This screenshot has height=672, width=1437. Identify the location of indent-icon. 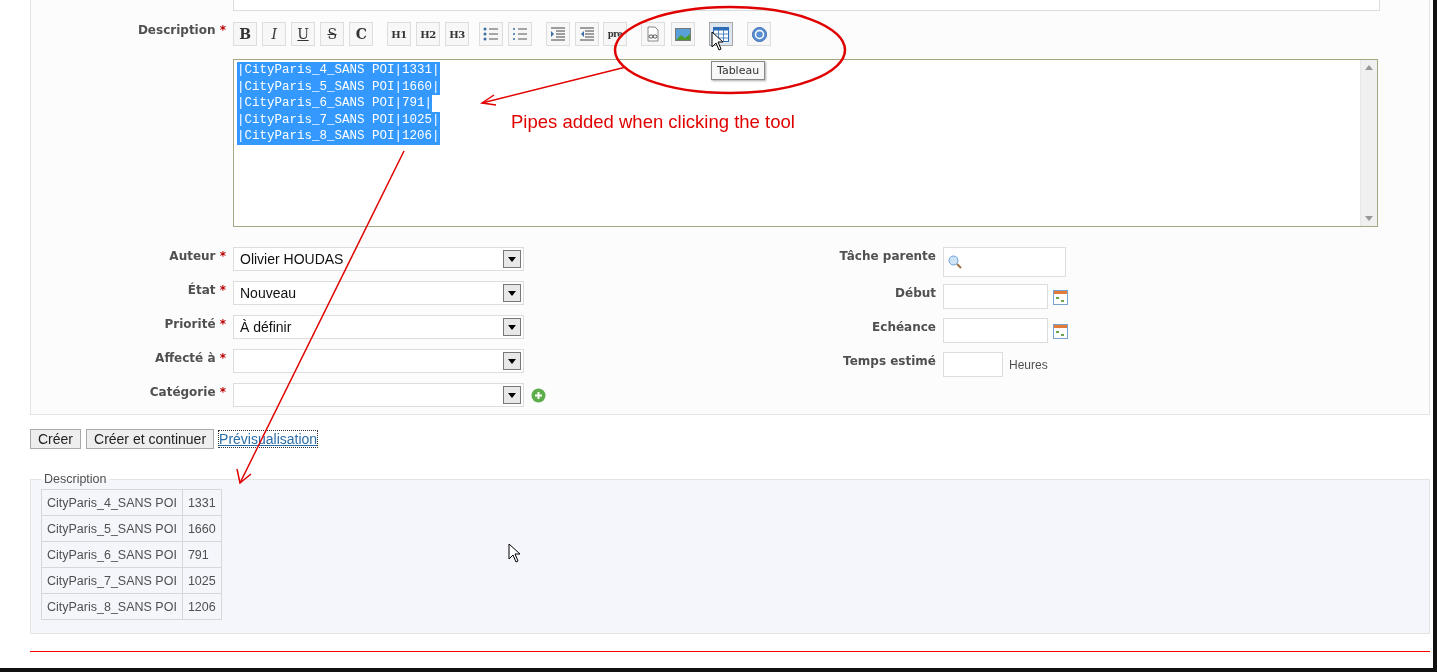
(558, 34).